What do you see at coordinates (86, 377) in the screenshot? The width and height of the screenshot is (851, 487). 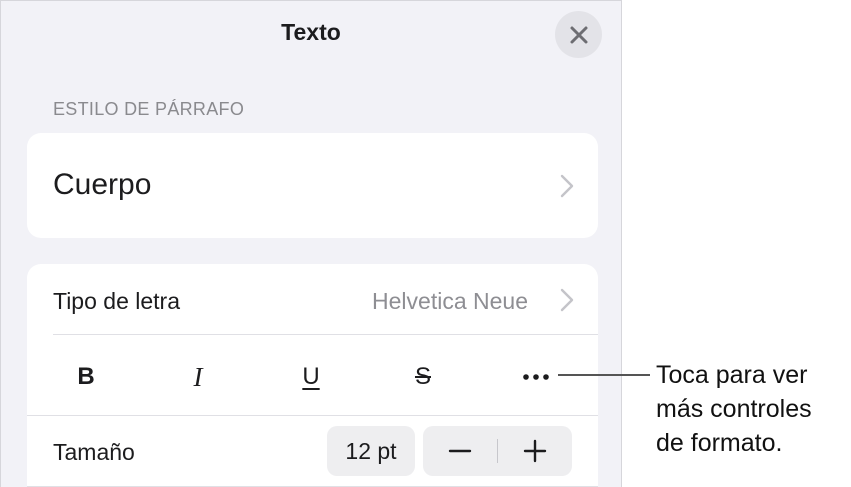 I see `bold-button: B` at bounding box center [86, 377].